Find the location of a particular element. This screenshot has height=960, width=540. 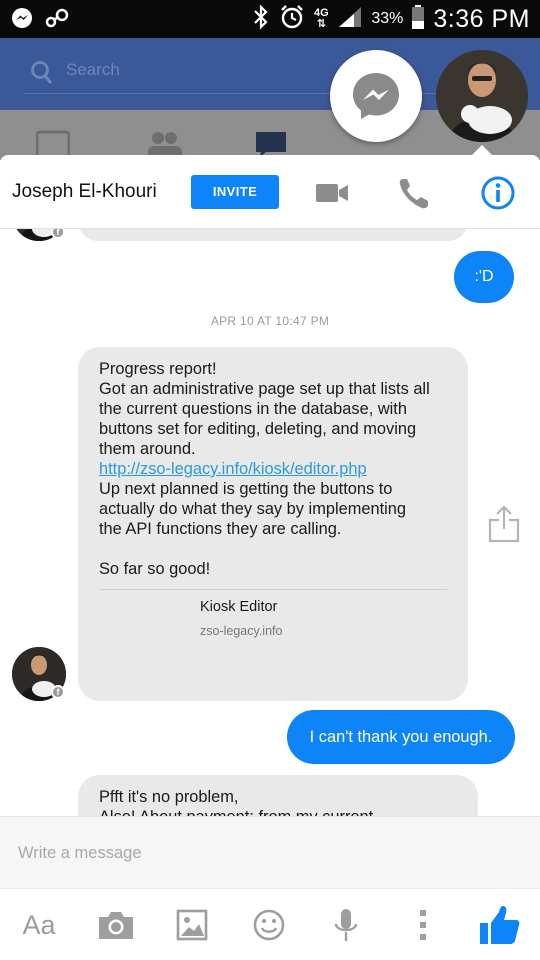

friends-icon is located at coordinates (163, 144).